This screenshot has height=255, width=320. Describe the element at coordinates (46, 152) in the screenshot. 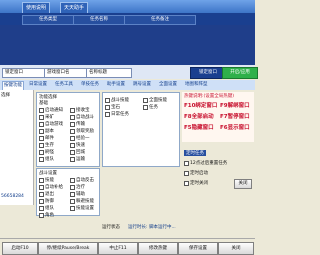

I see `option-check: 刷怪` at that location.